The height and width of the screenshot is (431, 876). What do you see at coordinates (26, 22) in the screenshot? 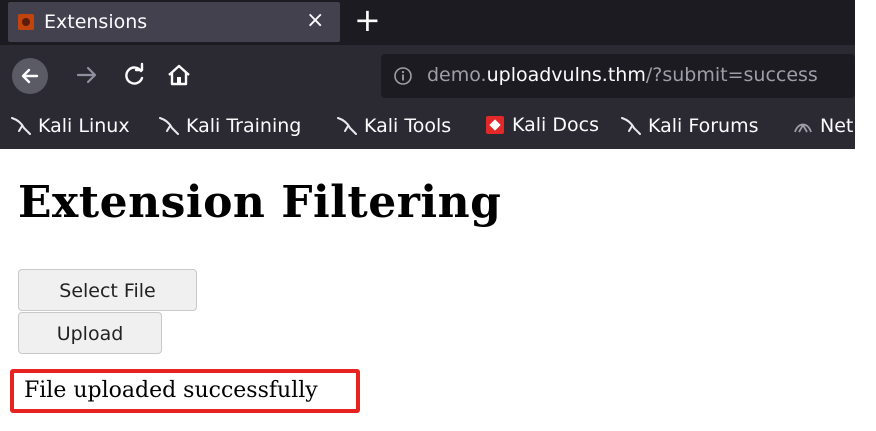
I see `tab-favicon-icon` at bounding box center [26, 22].